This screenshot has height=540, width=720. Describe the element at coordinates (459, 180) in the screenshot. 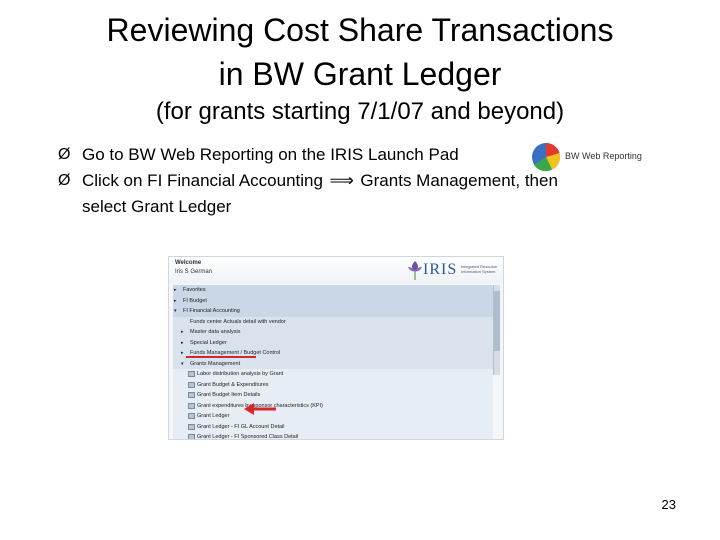

I see `bullet-text-continued: Grants Management, then` at that location.